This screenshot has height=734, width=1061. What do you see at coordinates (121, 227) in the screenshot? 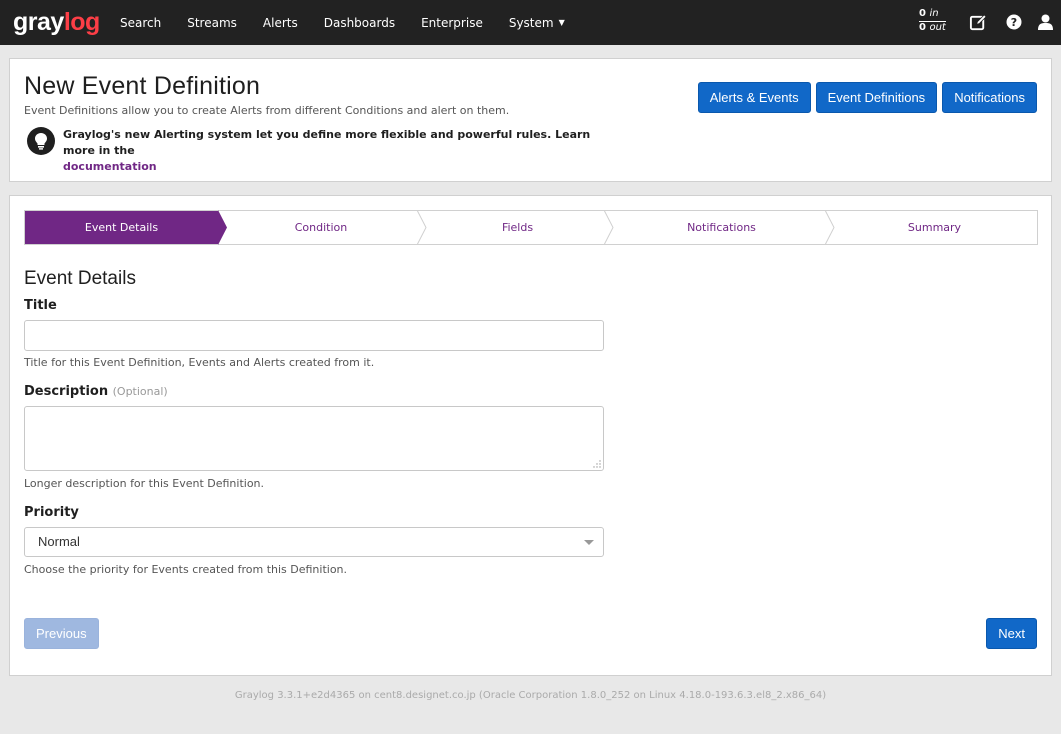
I see `step-label: Event Details` at bounding box center [121, 227].